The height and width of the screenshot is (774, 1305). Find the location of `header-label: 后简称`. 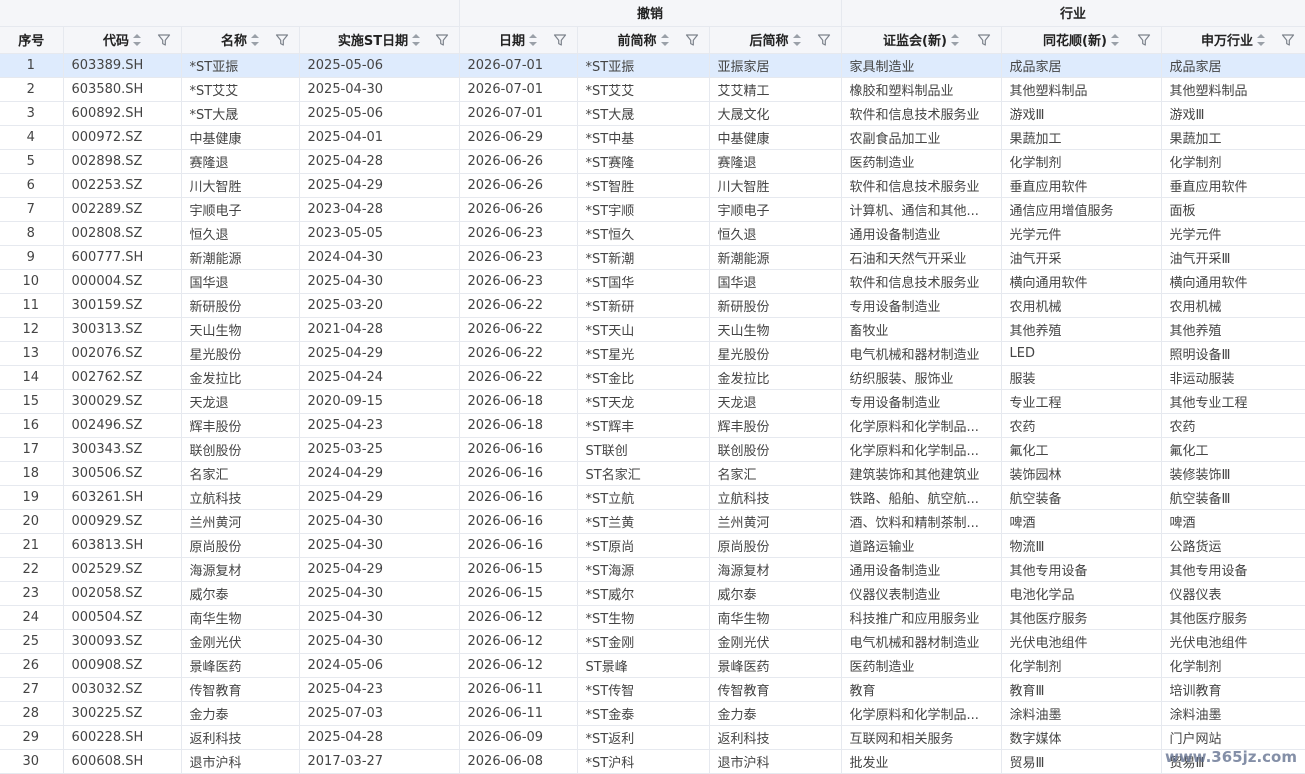

header-label: 后简称 is located at coordinates (769, 41).